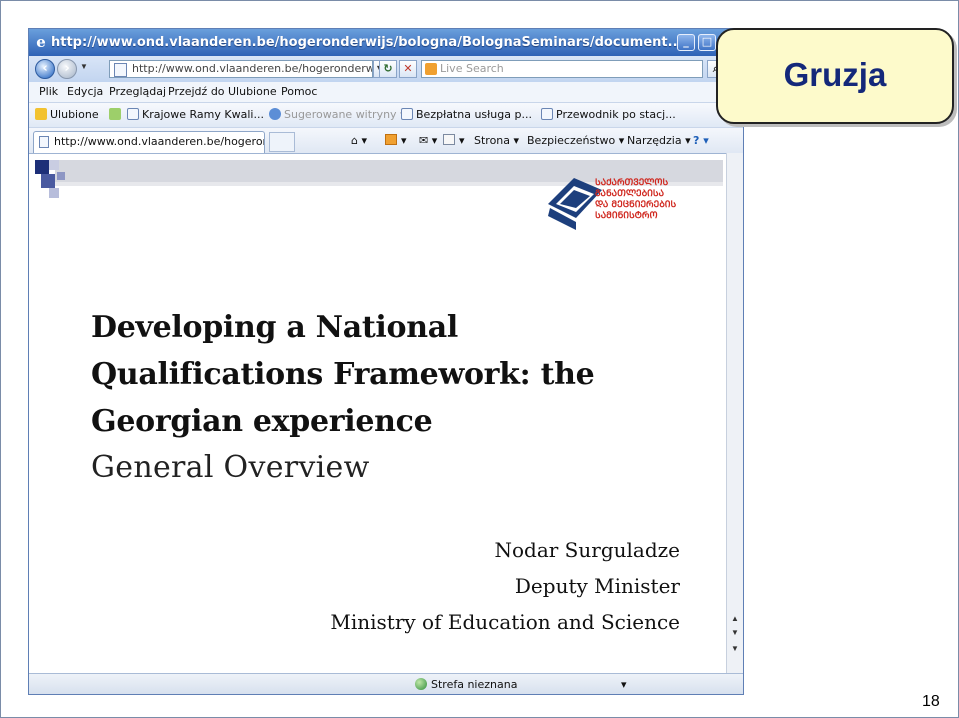 The width and height of the screenshot is (959, 718). I want to click on stop-icon: ✕, so click(408, 69).